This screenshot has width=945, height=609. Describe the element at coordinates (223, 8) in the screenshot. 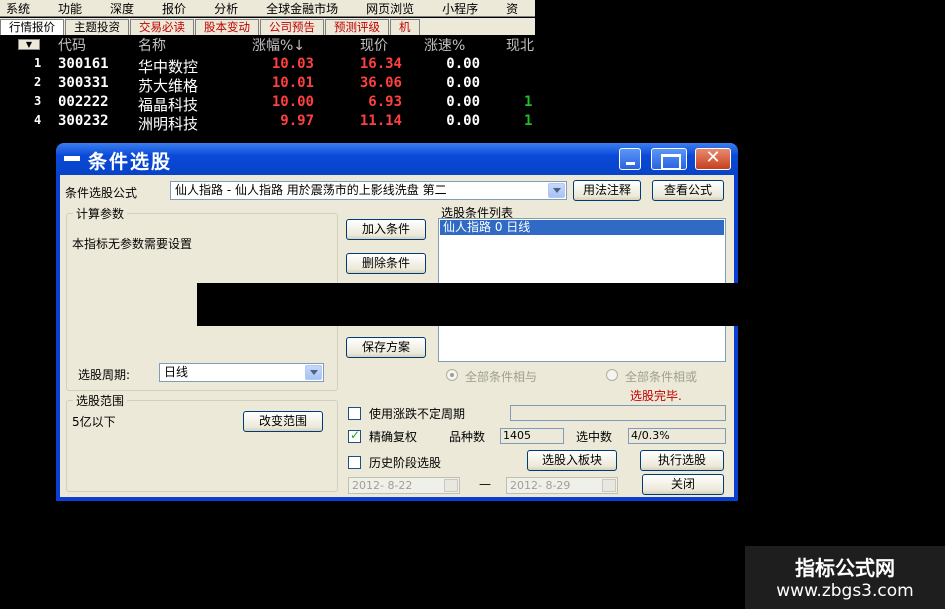

I see `menu-item-analysis: 分析` at that location.